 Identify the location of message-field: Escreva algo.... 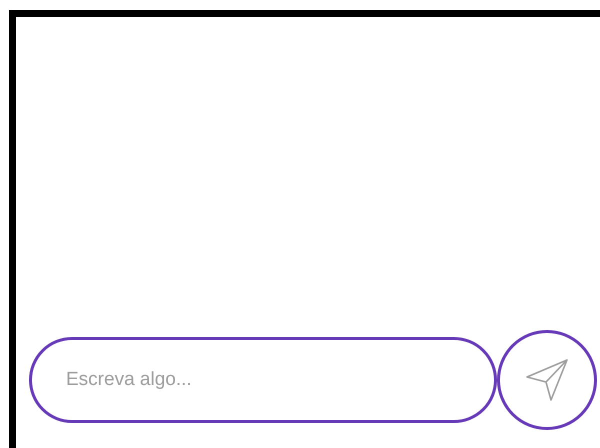
(263, 380).